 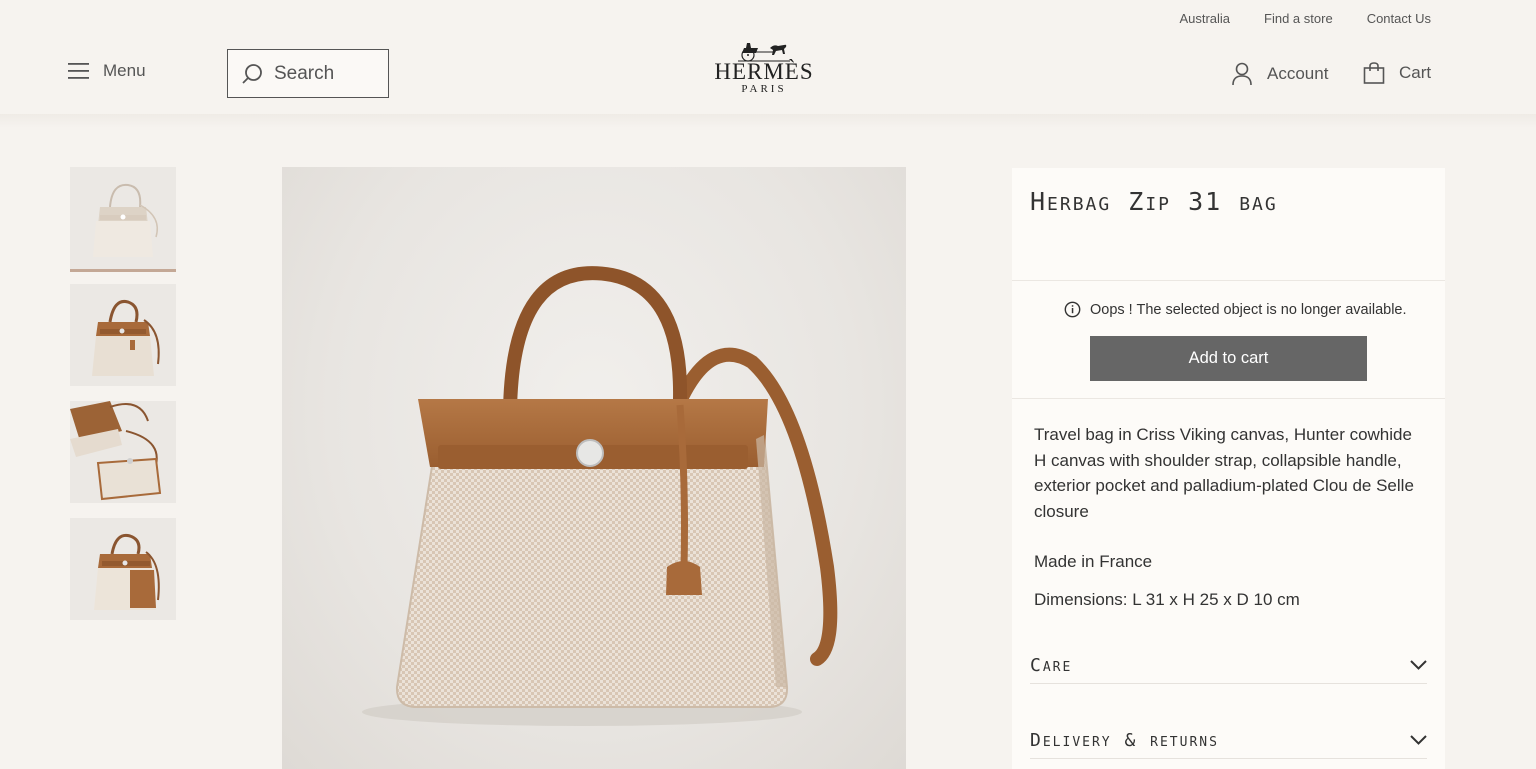 What do you see at coordinates (764, 52) in the screenshot?
I see `carriage-logo-icon` at bounding box center [764, 52].